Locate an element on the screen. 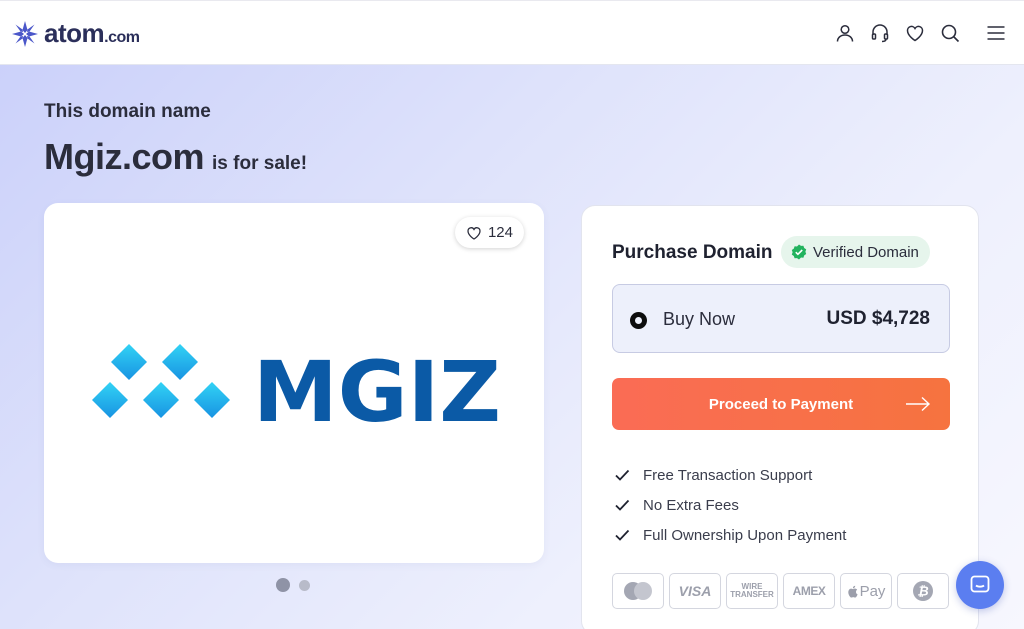 The width and height of the screenshot is (1024, 629). mgiz-brand-logo: MGIZ is located at coordinates (296, 384).